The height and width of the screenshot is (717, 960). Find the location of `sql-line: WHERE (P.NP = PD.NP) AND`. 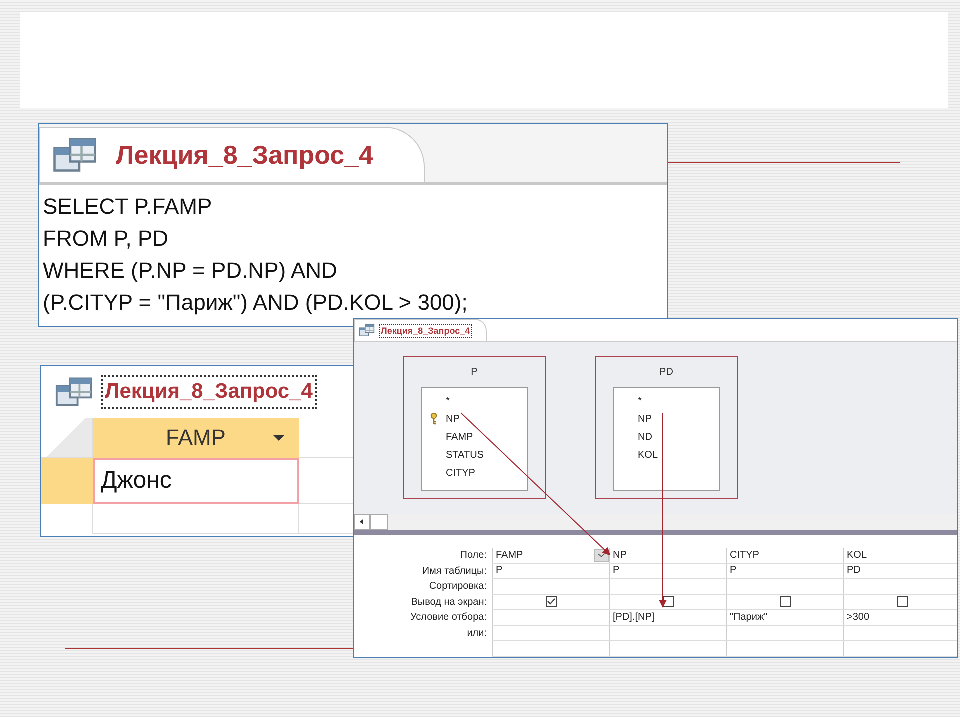

sql-line: WHERE (P.NP = PD.NP) AND is located at coordinates (190, 271).